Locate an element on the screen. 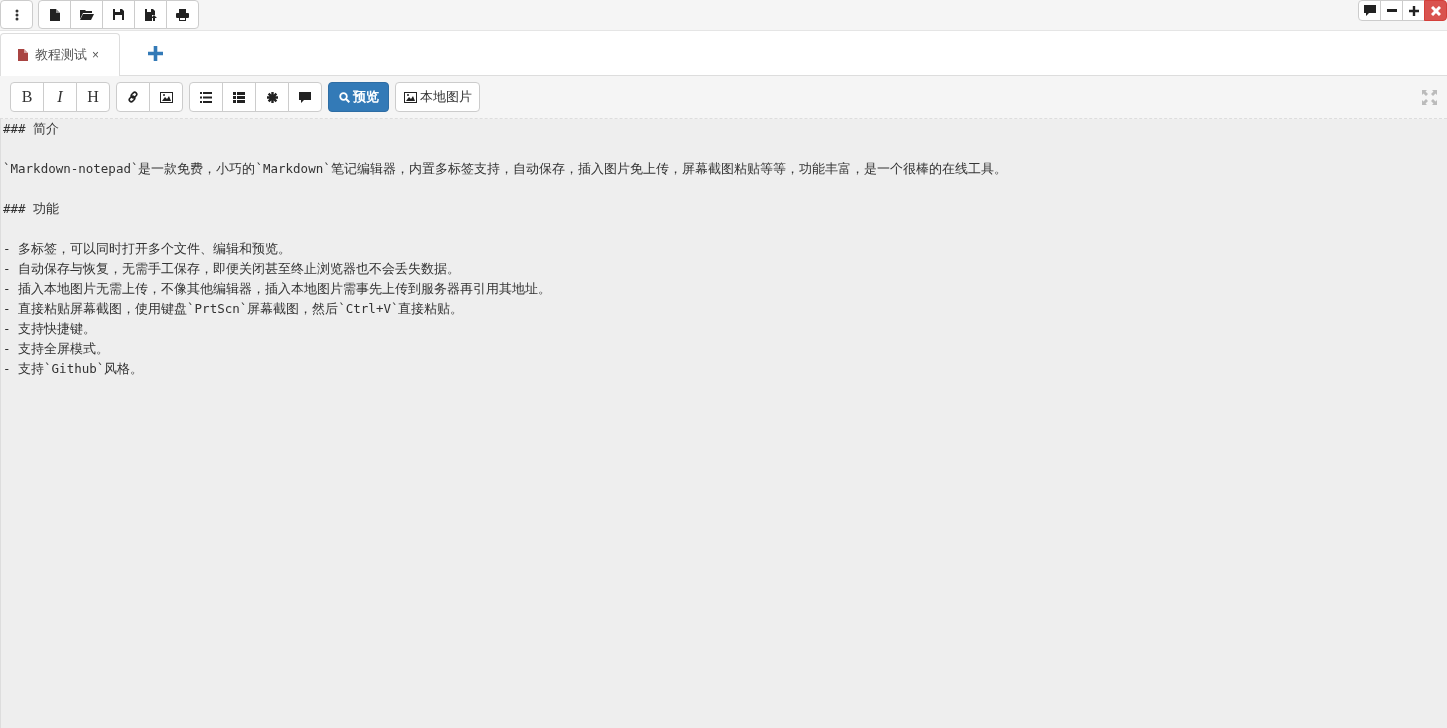  list-icon is located at coordinates (239, 97).